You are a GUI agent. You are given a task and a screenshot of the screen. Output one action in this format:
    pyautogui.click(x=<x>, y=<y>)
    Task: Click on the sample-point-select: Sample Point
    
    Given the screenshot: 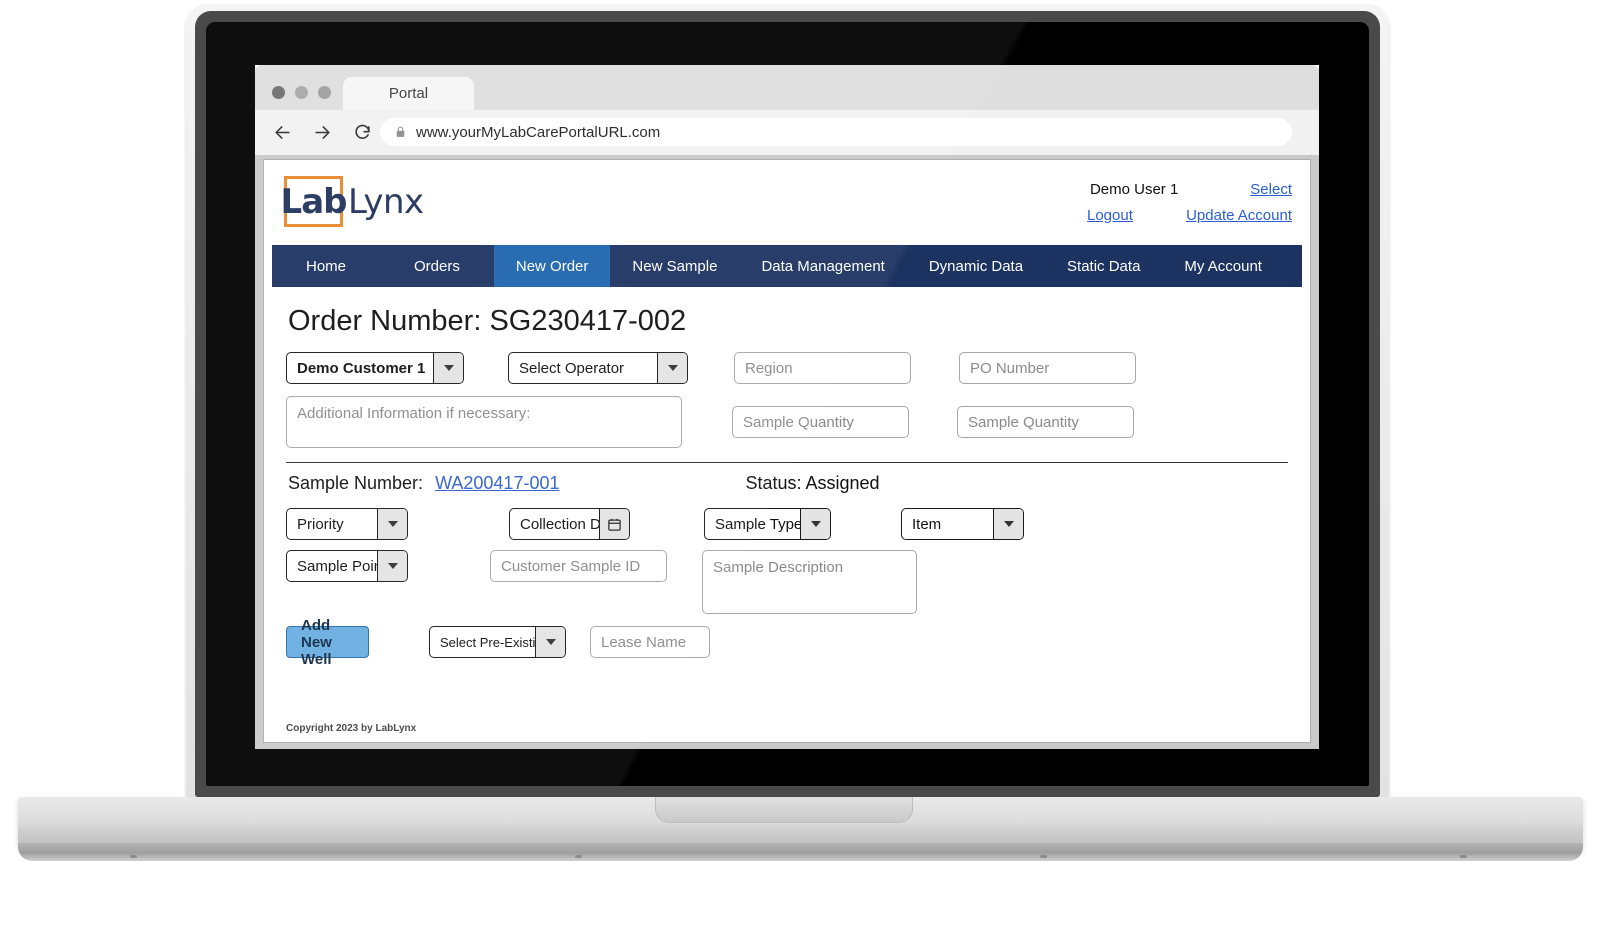 What is the action you would take?
    pyautogui.click(x=347, y=566)
    